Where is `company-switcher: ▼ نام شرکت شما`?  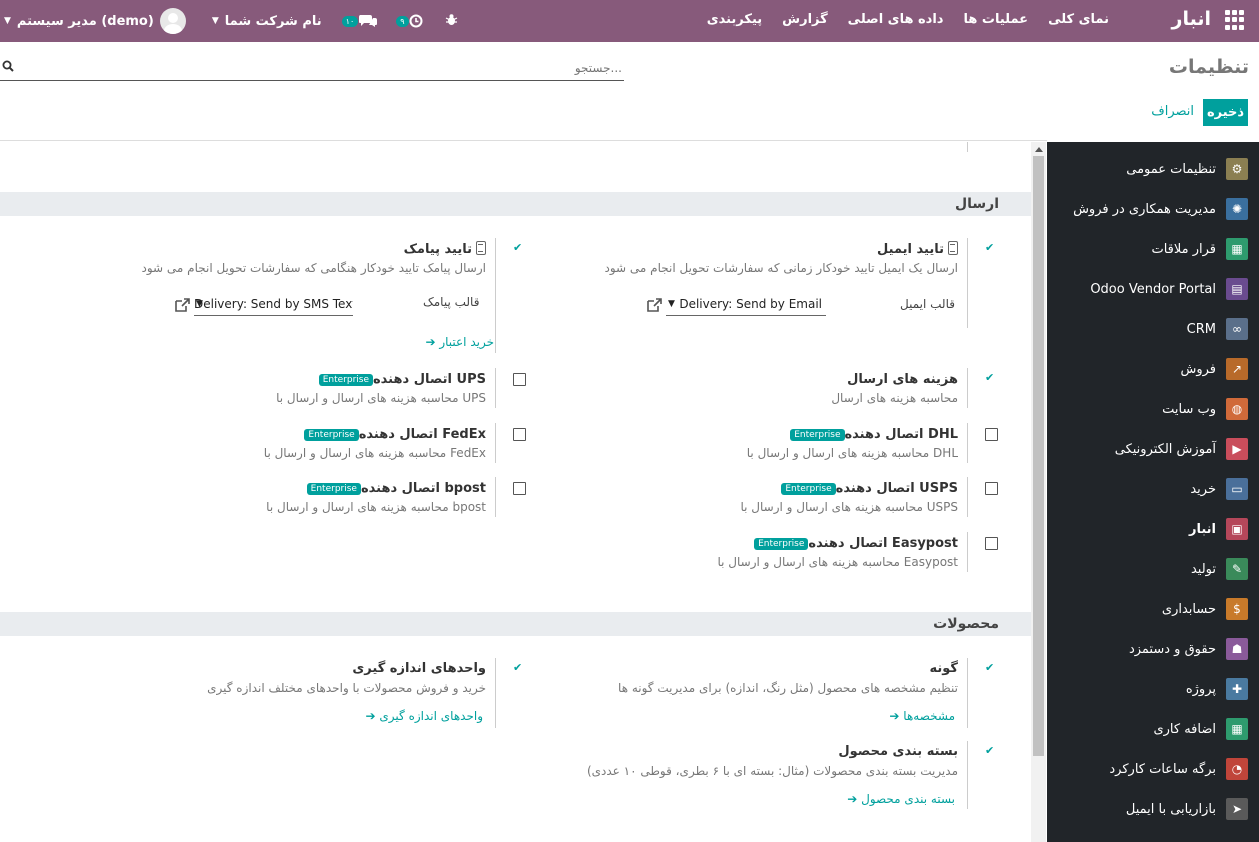
company-switcher: ▼ نام شرکت شما is located at coordinates (267, 21).